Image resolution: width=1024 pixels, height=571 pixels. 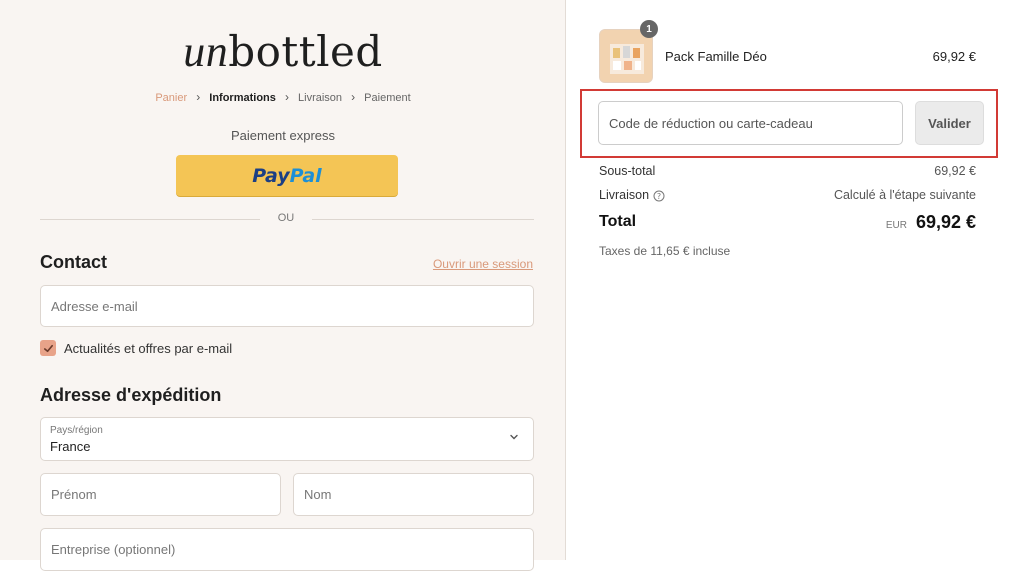 What do you see at coordinates (206, 51) in the screenshot?
I see `logo-script-part: un` at bounding box center [206, 51].